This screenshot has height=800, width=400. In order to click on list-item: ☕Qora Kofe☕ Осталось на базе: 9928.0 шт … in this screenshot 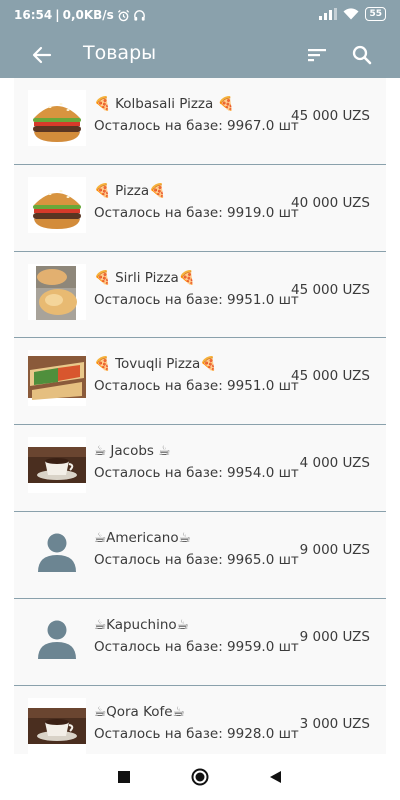, I will do `click(200, 720)`.